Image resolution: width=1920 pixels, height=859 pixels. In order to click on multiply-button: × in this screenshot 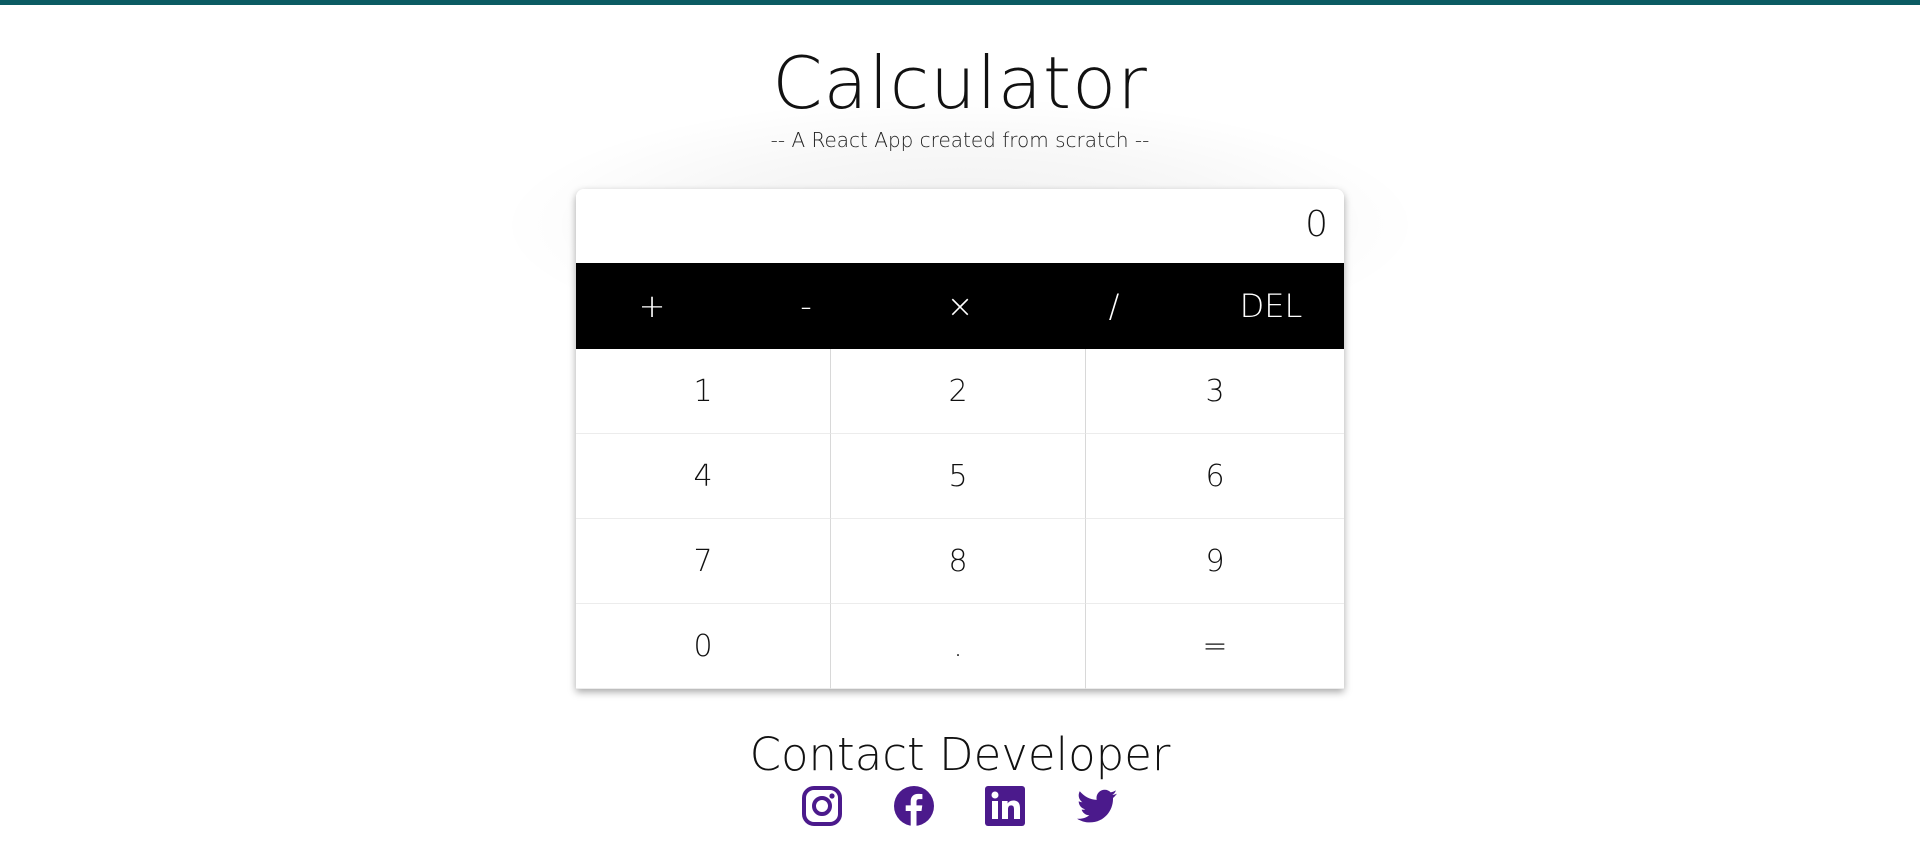, I will do `click(960, 306)`.